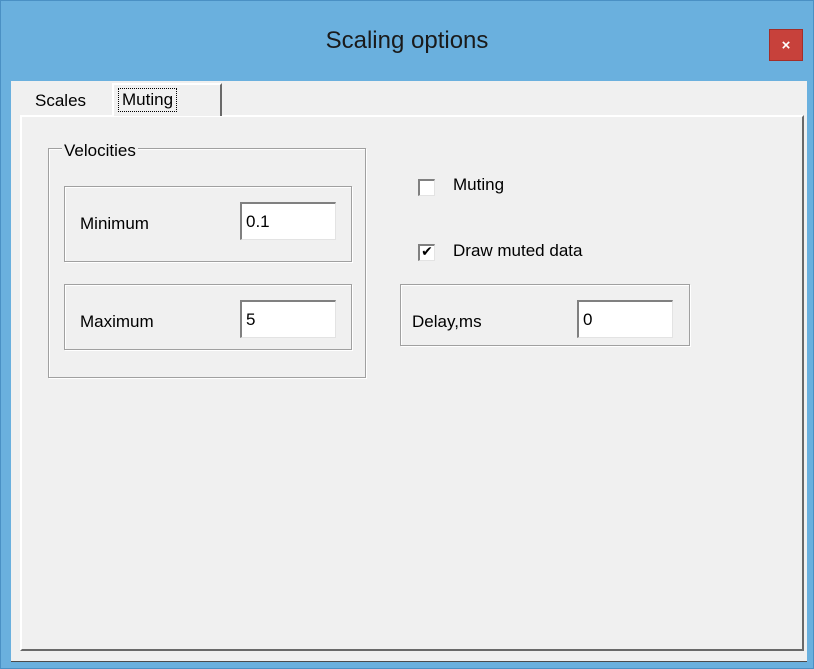 Image resolution: width=814 pixels, height=669 pixels. Describe the element at coordinates (625, 319) in the screenshot. I see `delay-input` at that location.